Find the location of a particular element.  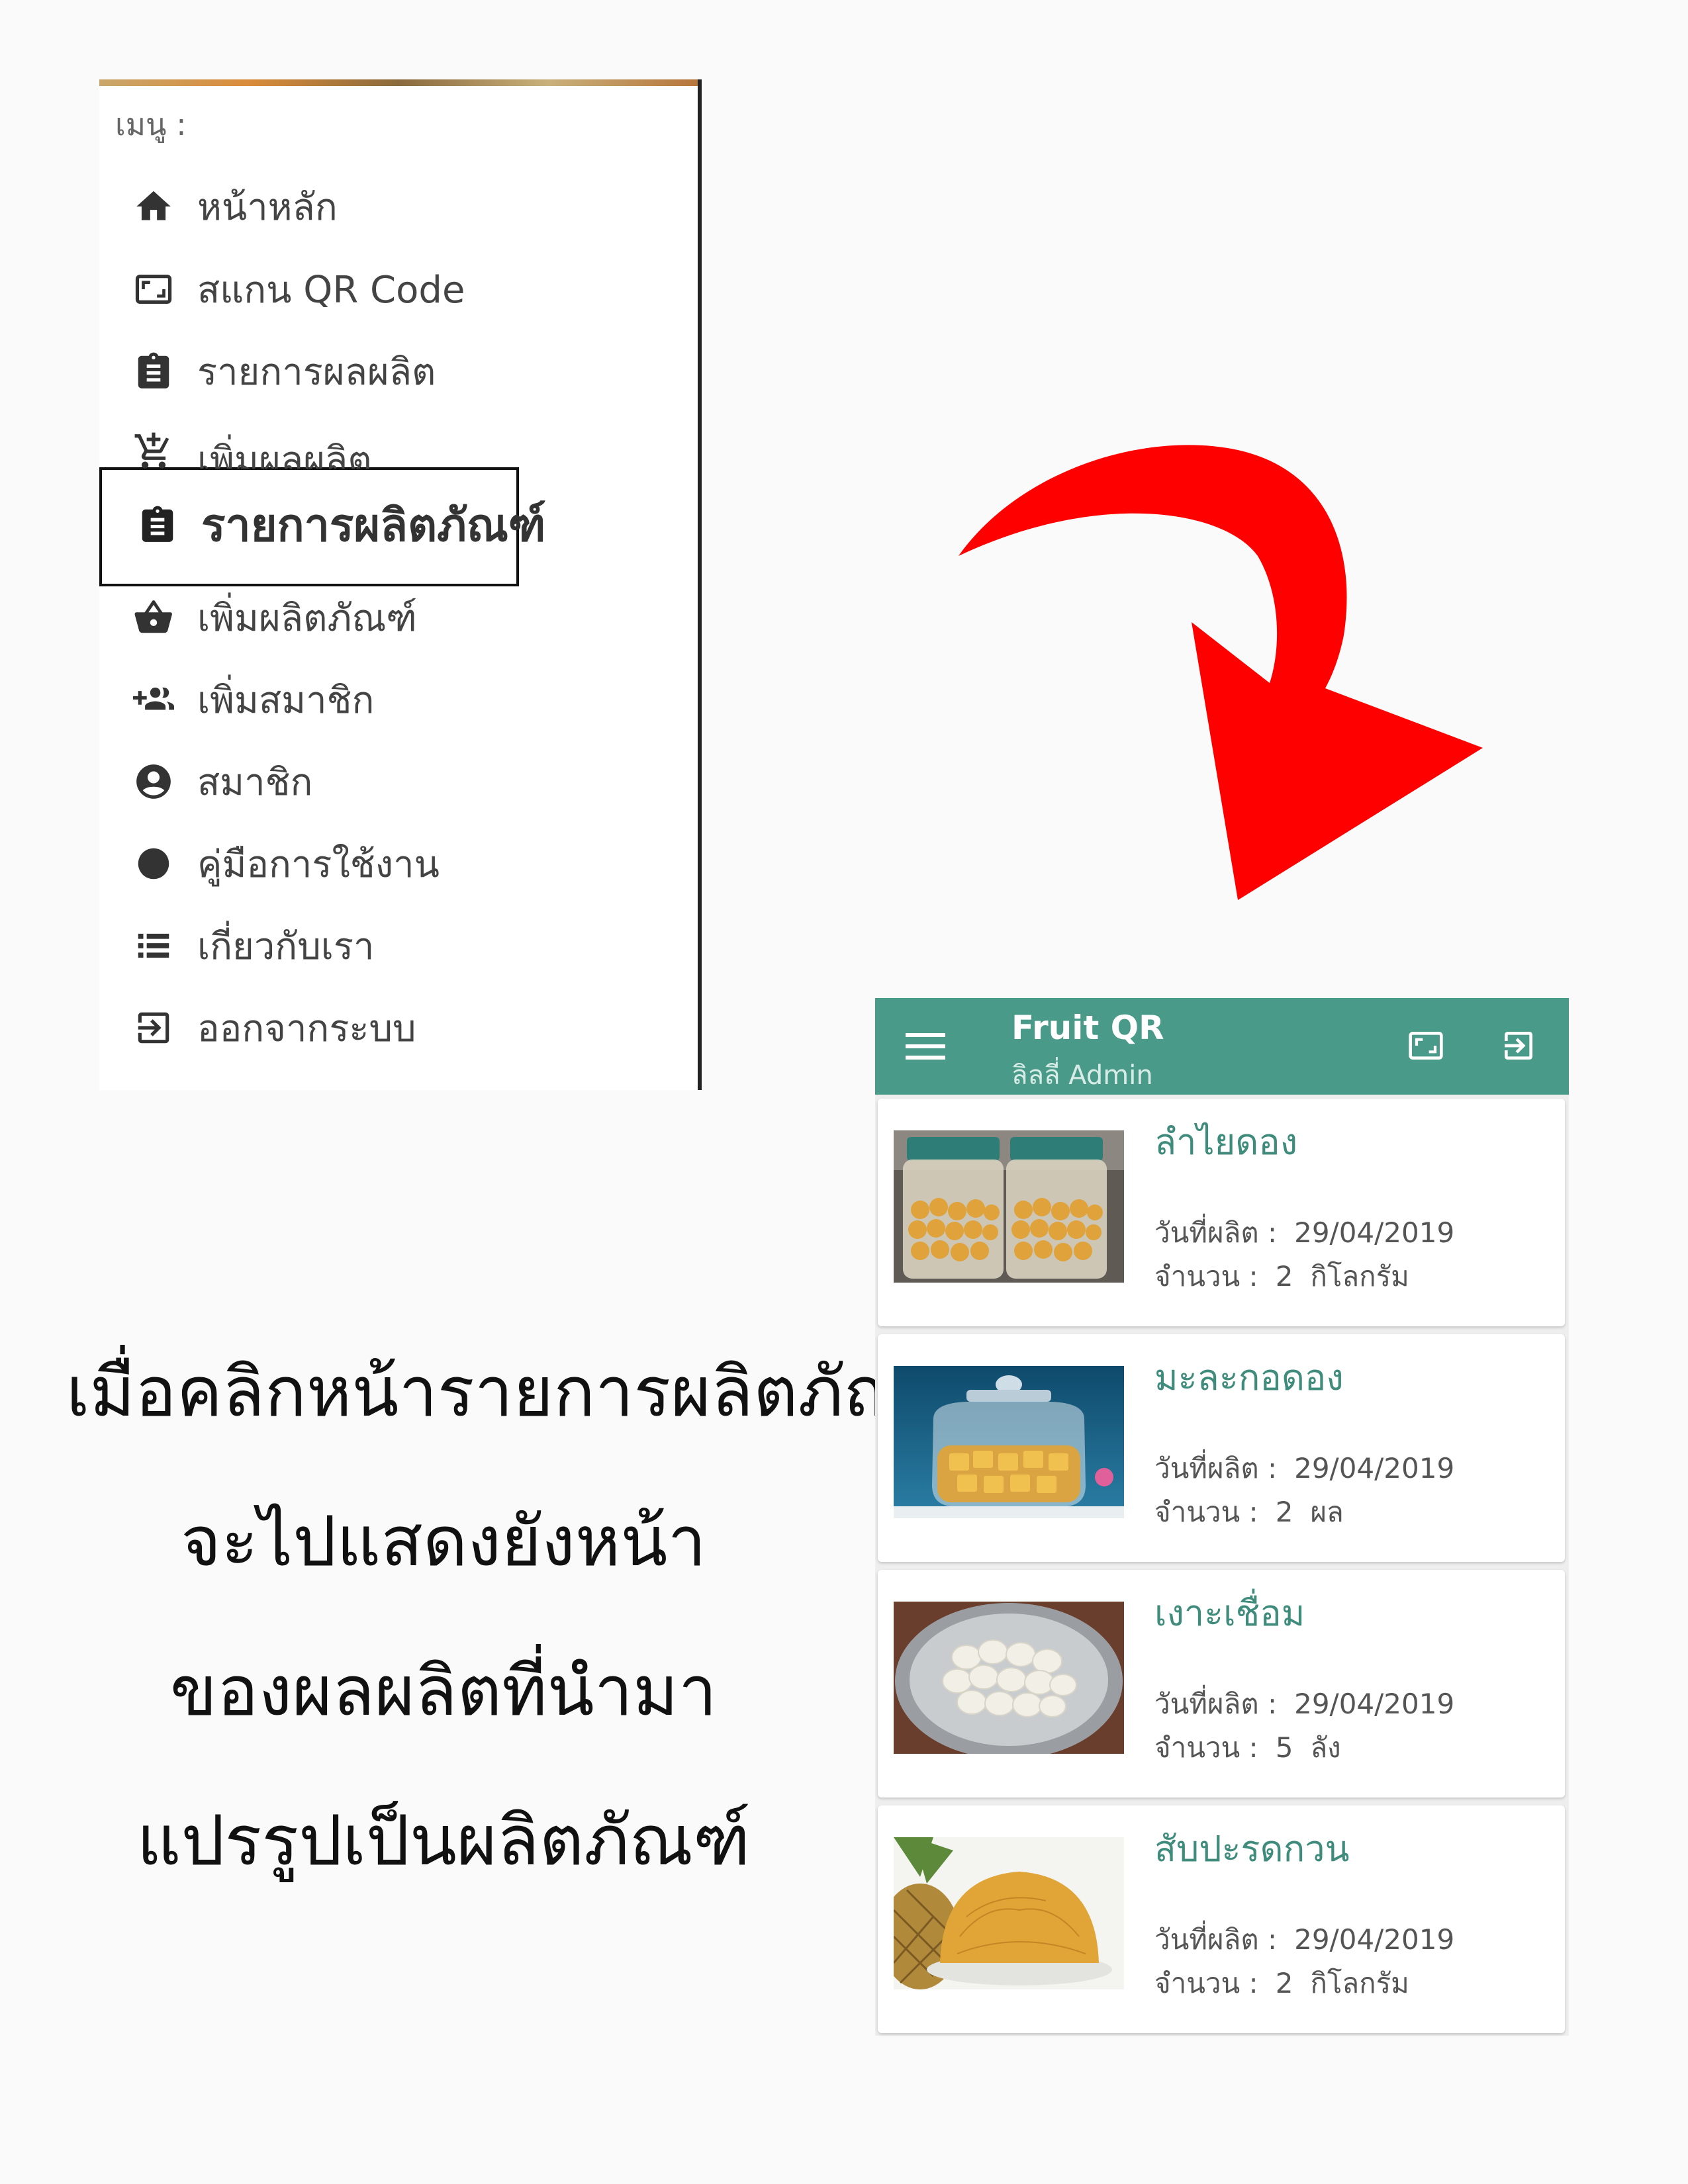

basket-icon is located at coordinates (153, 617).